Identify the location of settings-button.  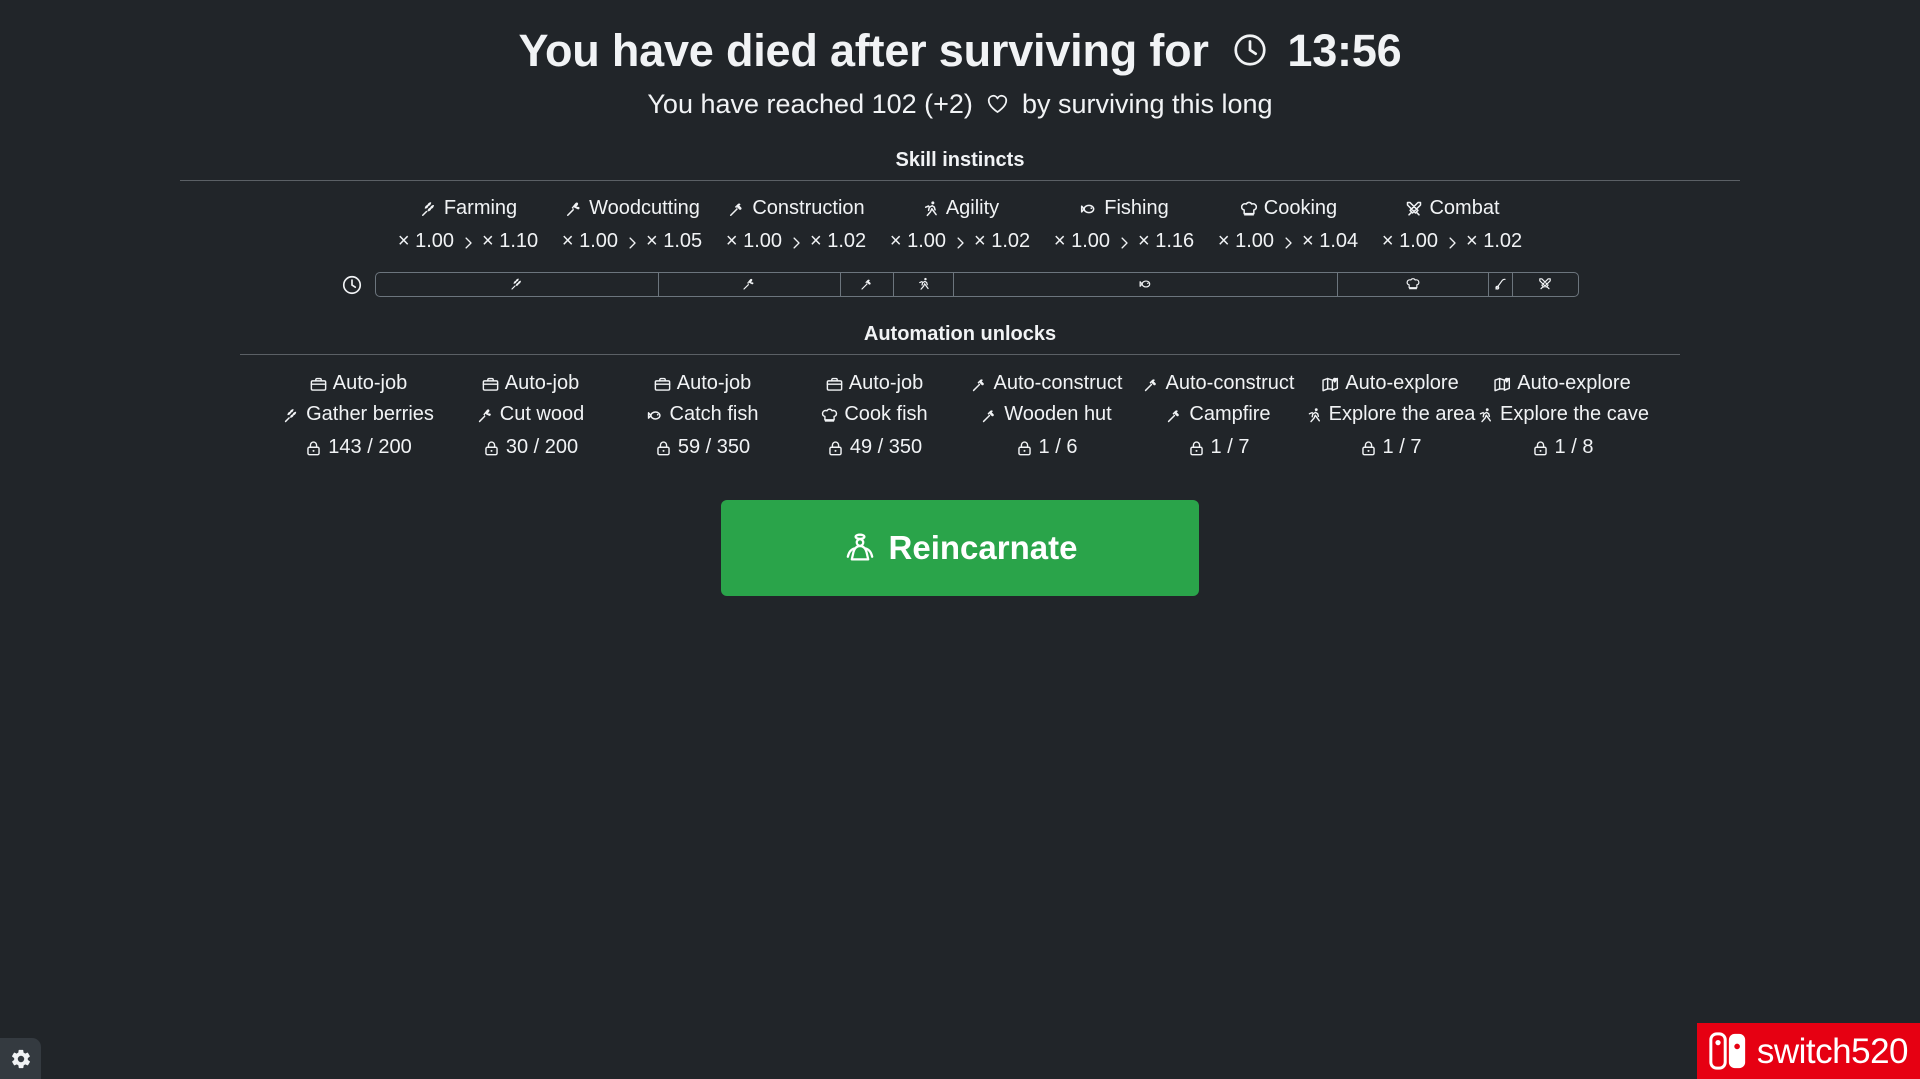
(20, 1058).